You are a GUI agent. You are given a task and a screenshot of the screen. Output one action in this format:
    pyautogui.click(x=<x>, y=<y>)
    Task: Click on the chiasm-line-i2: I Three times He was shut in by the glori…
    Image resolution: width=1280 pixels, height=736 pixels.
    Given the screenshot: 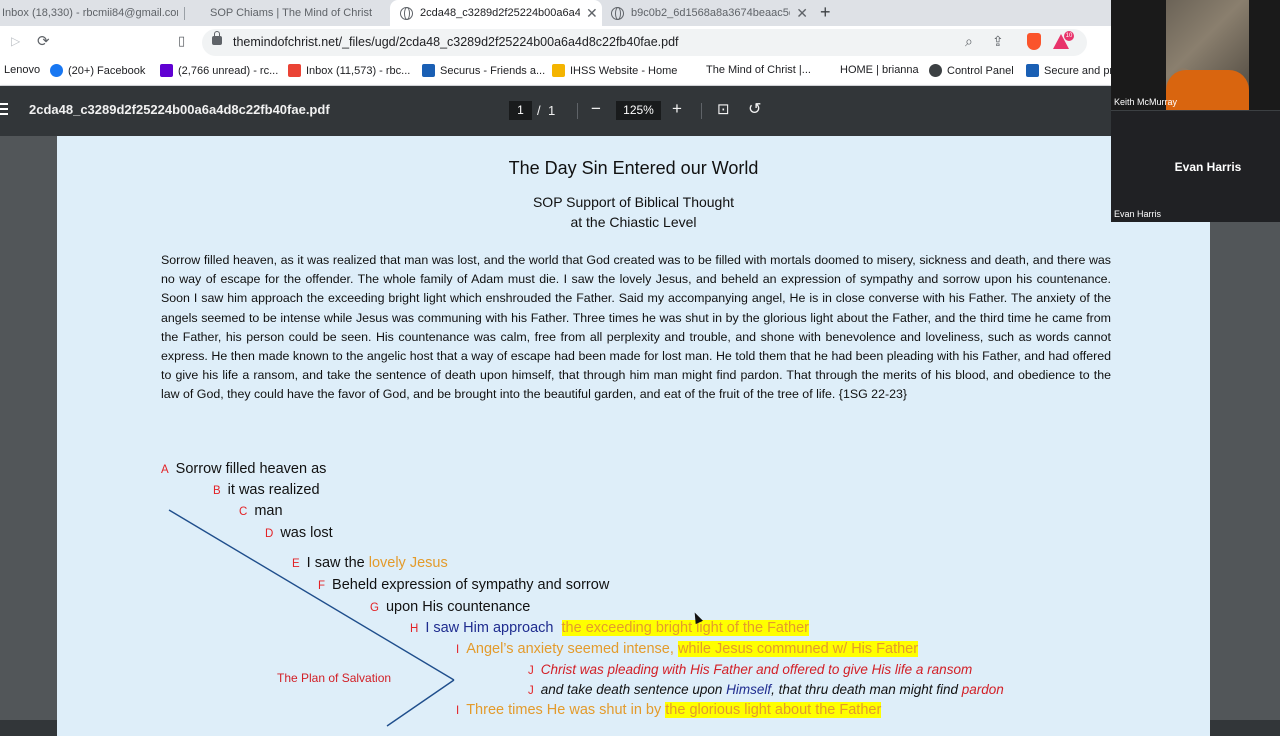 What is the action you would take?
    pyautogui.click(x=669, y=710)
    